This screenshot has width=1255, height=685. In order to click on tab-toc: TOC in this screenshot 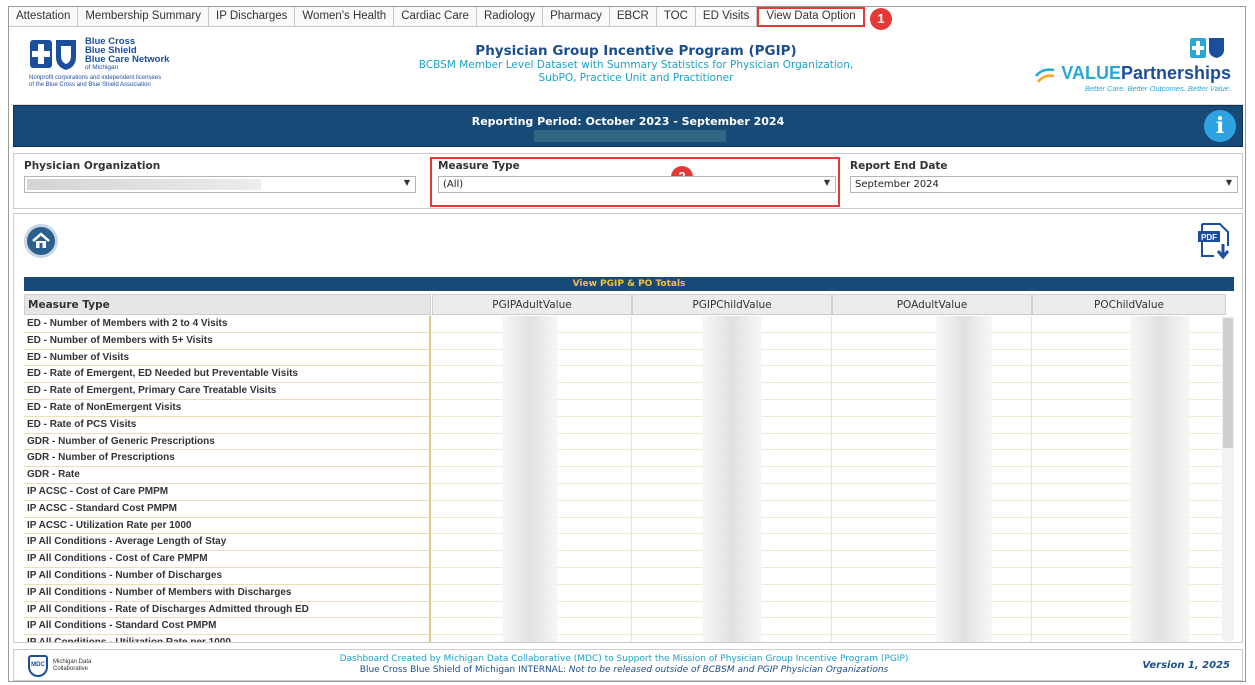, I will do `click(676, 17)`.